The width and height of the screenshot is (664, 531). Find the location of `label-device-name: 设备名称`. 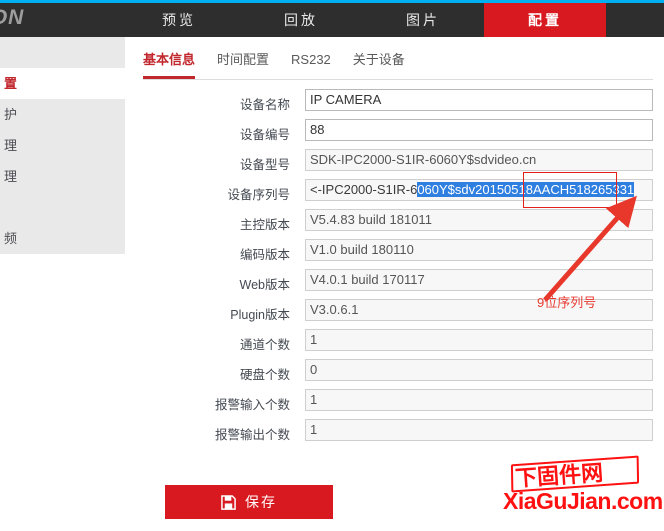

label-device-name: 设备名称 is located at coordinates (264, 105).